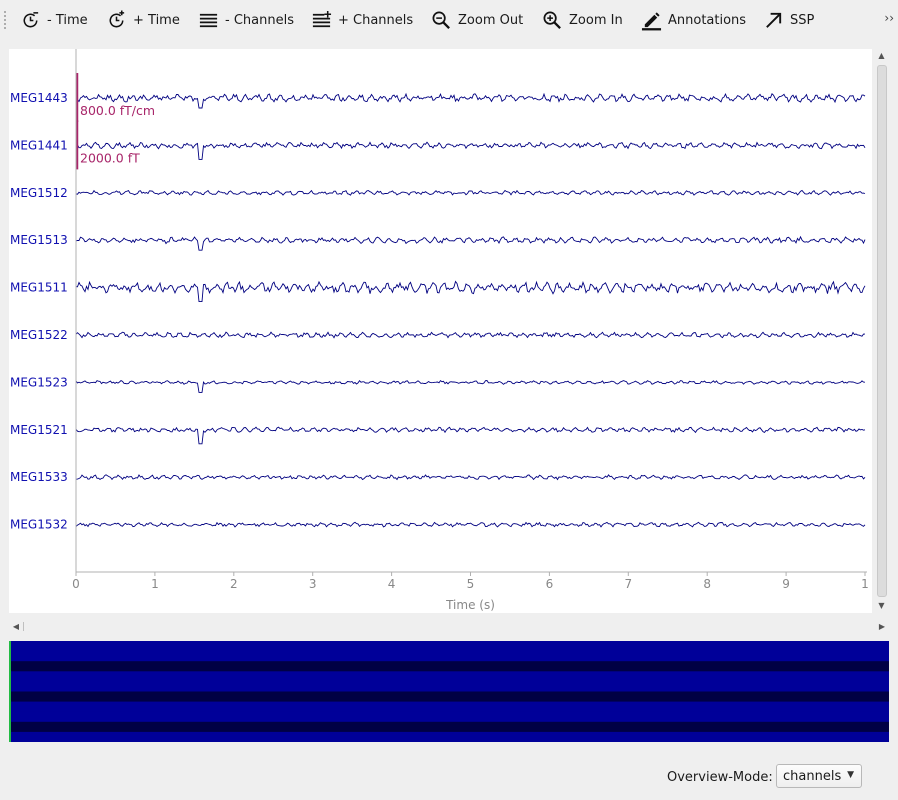 Image resolution: width=898 pixels, height=800 pixels. I want to click on pencil-icon, so click(651, 20).